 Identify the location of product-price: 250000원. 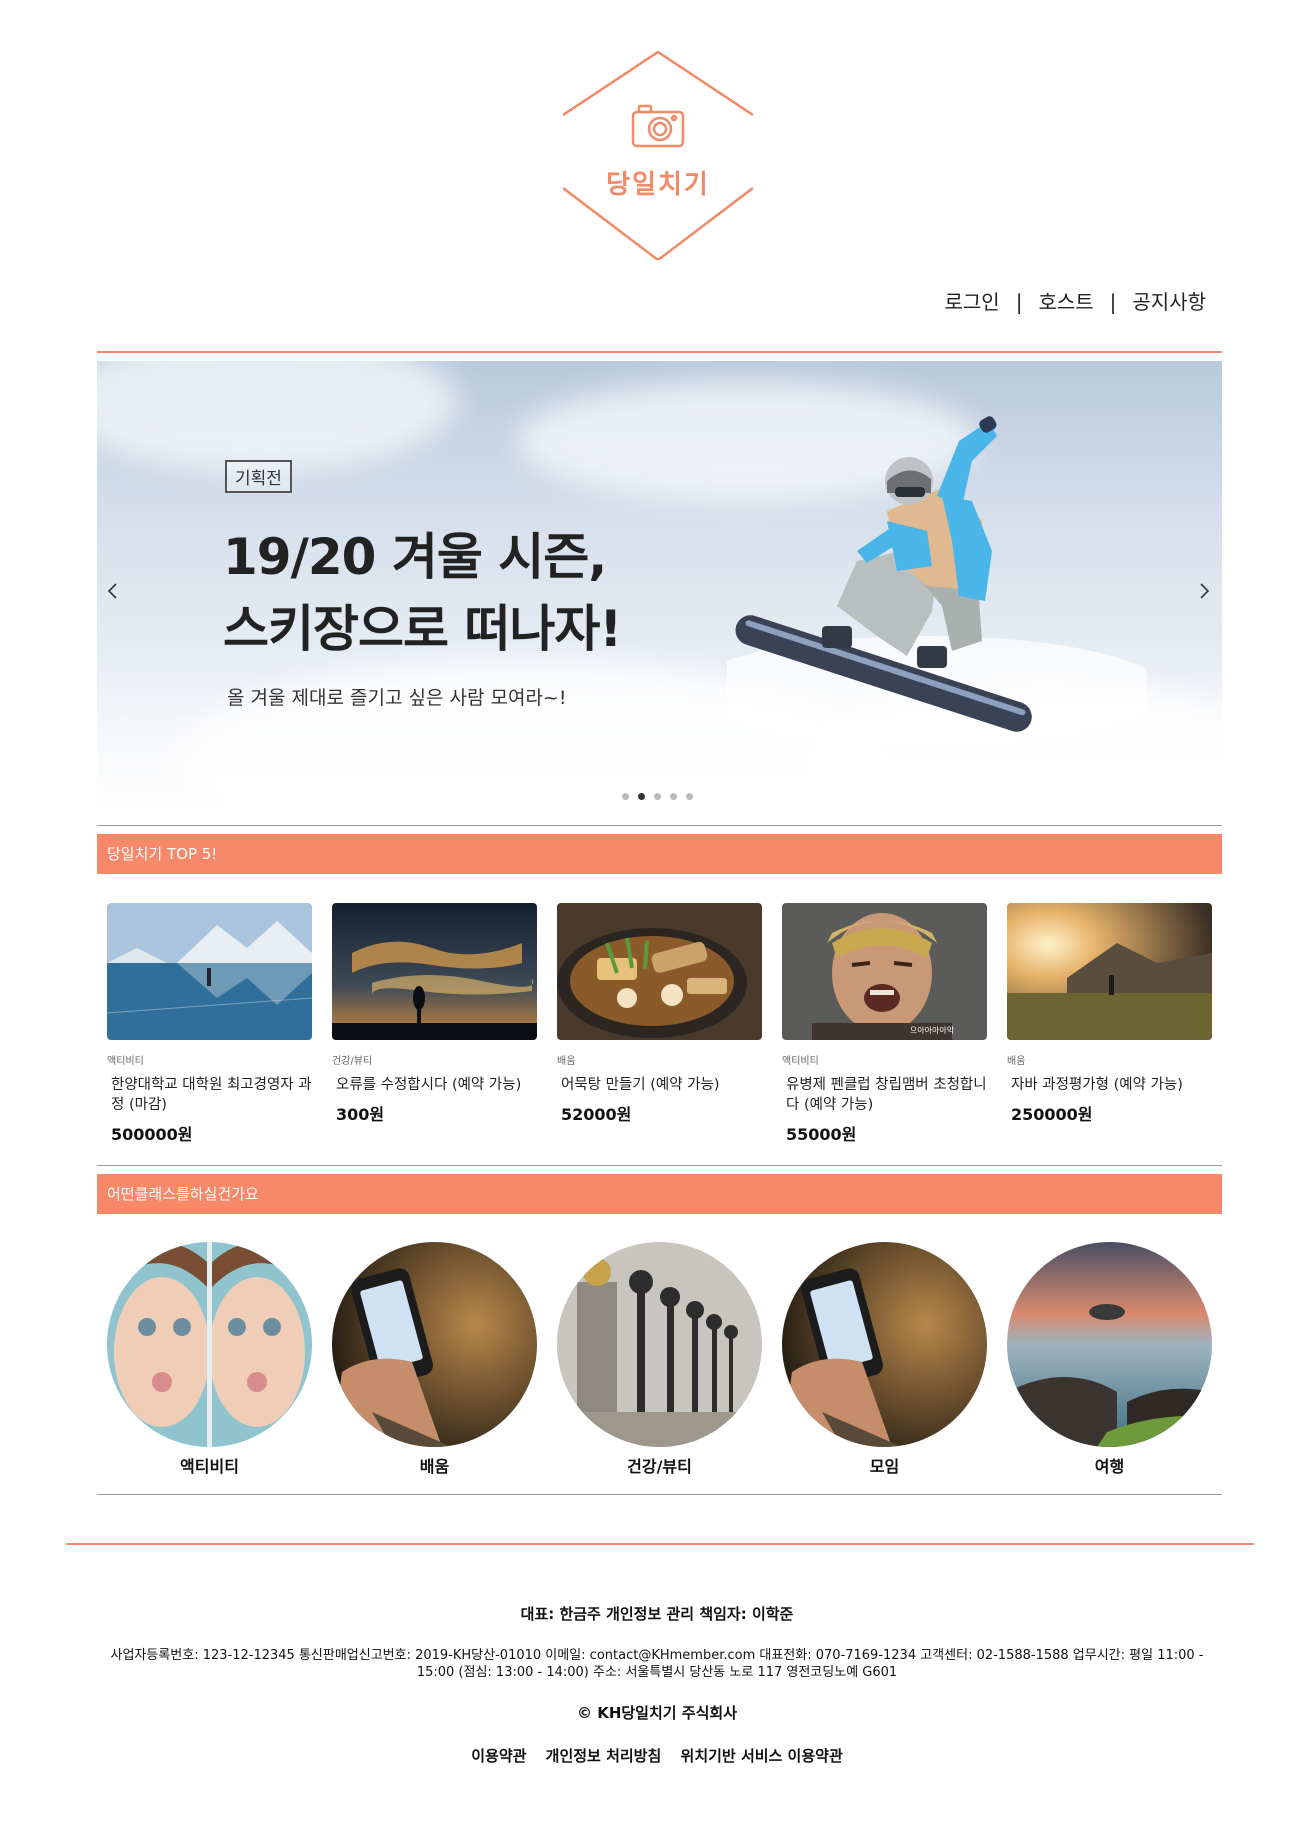
(1052, 1114).